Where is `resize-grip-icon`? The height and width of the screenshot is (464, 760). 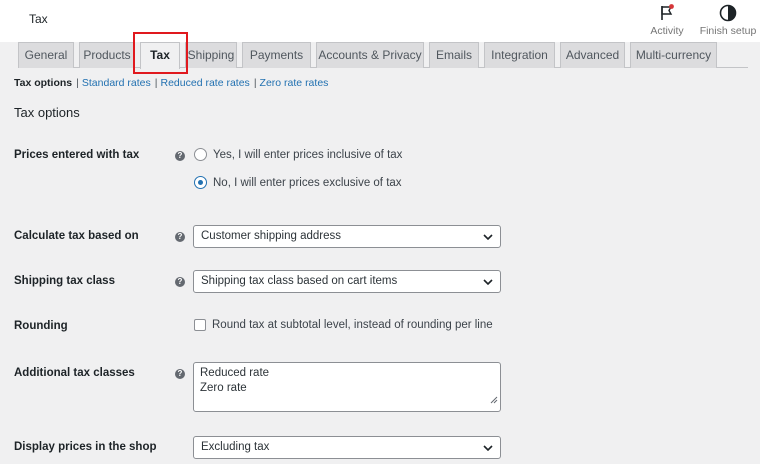 resize-grip-icon is located at coordinates (494, 401).